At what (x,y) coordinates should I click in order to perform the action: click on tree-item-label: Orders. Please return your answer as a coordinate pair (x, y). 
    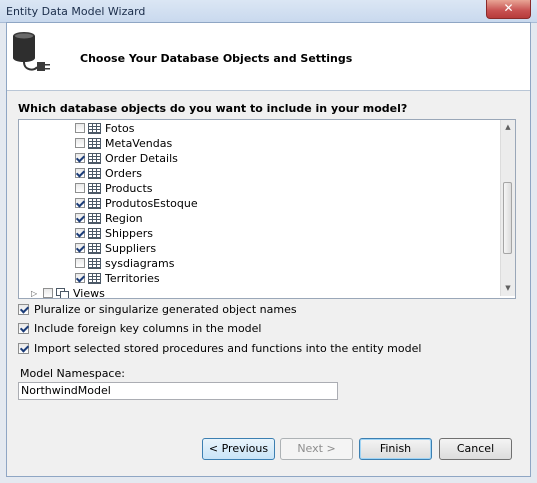
    Looking at the image, I should click on (123, 173).